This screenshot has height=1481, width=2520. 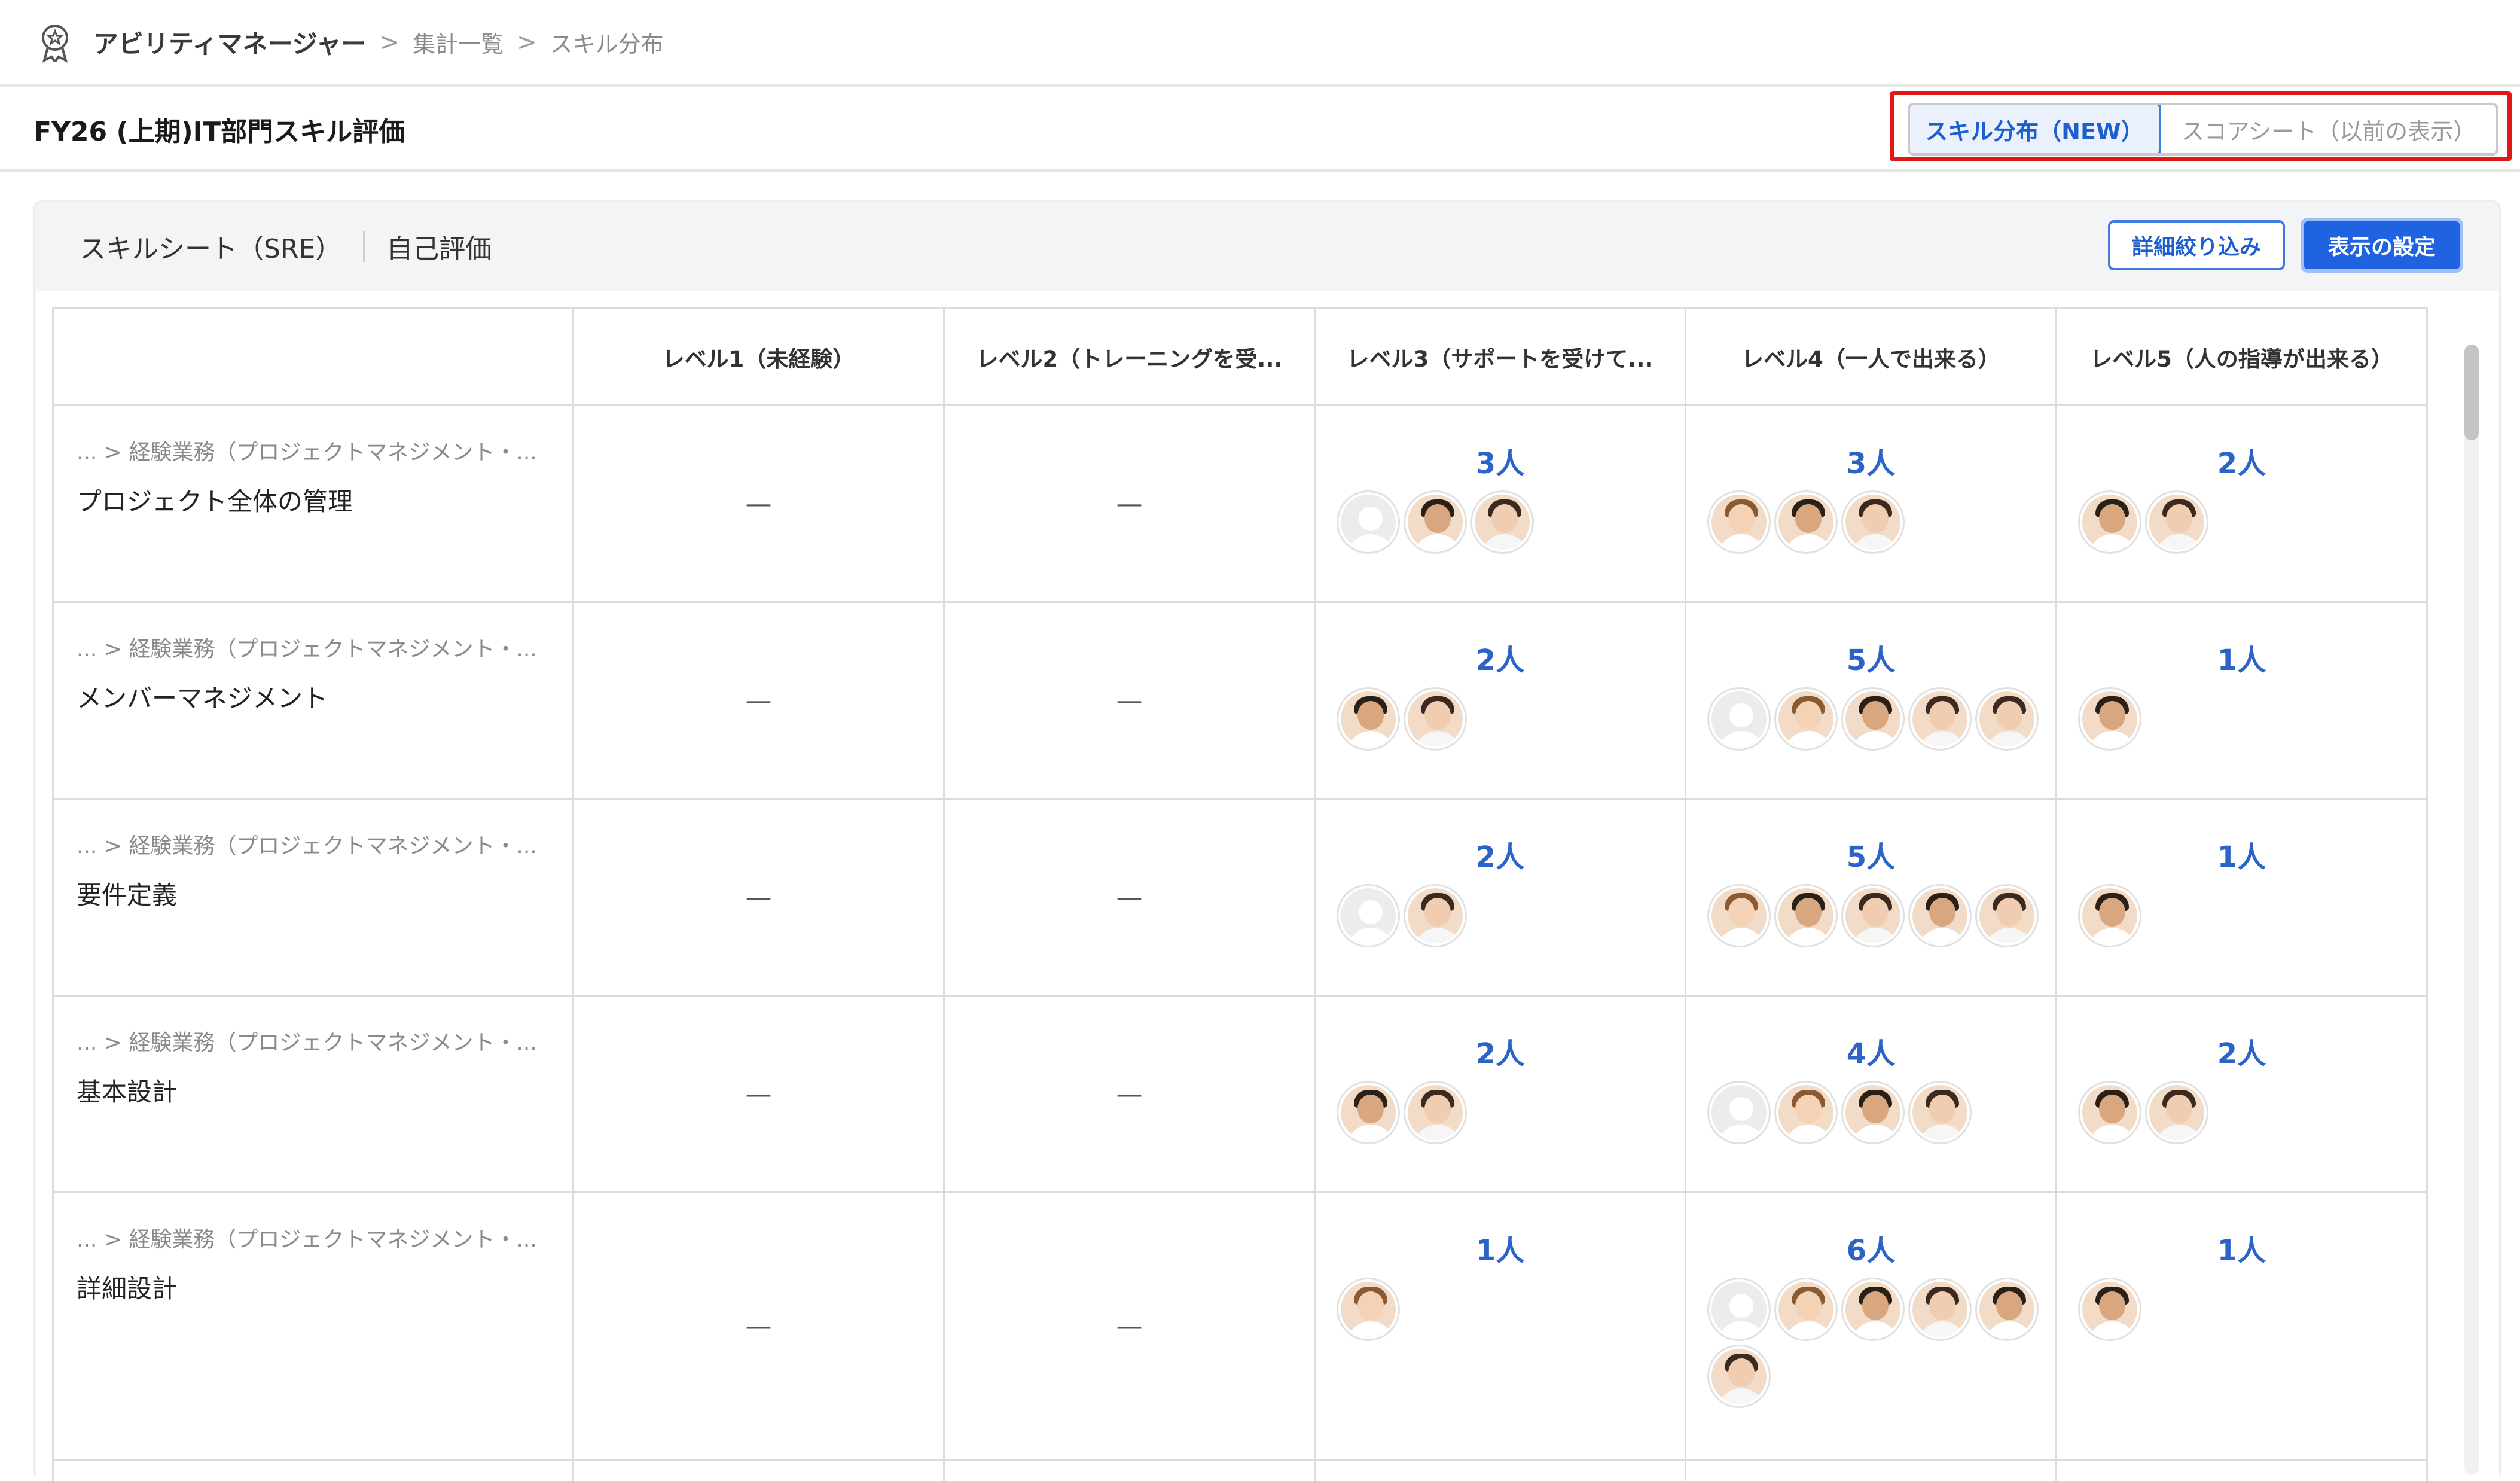 What do you see at coordinates (390, 42) in the screenshot?
I see `chevron-right-icon: >` at bounding box center [390, 42].